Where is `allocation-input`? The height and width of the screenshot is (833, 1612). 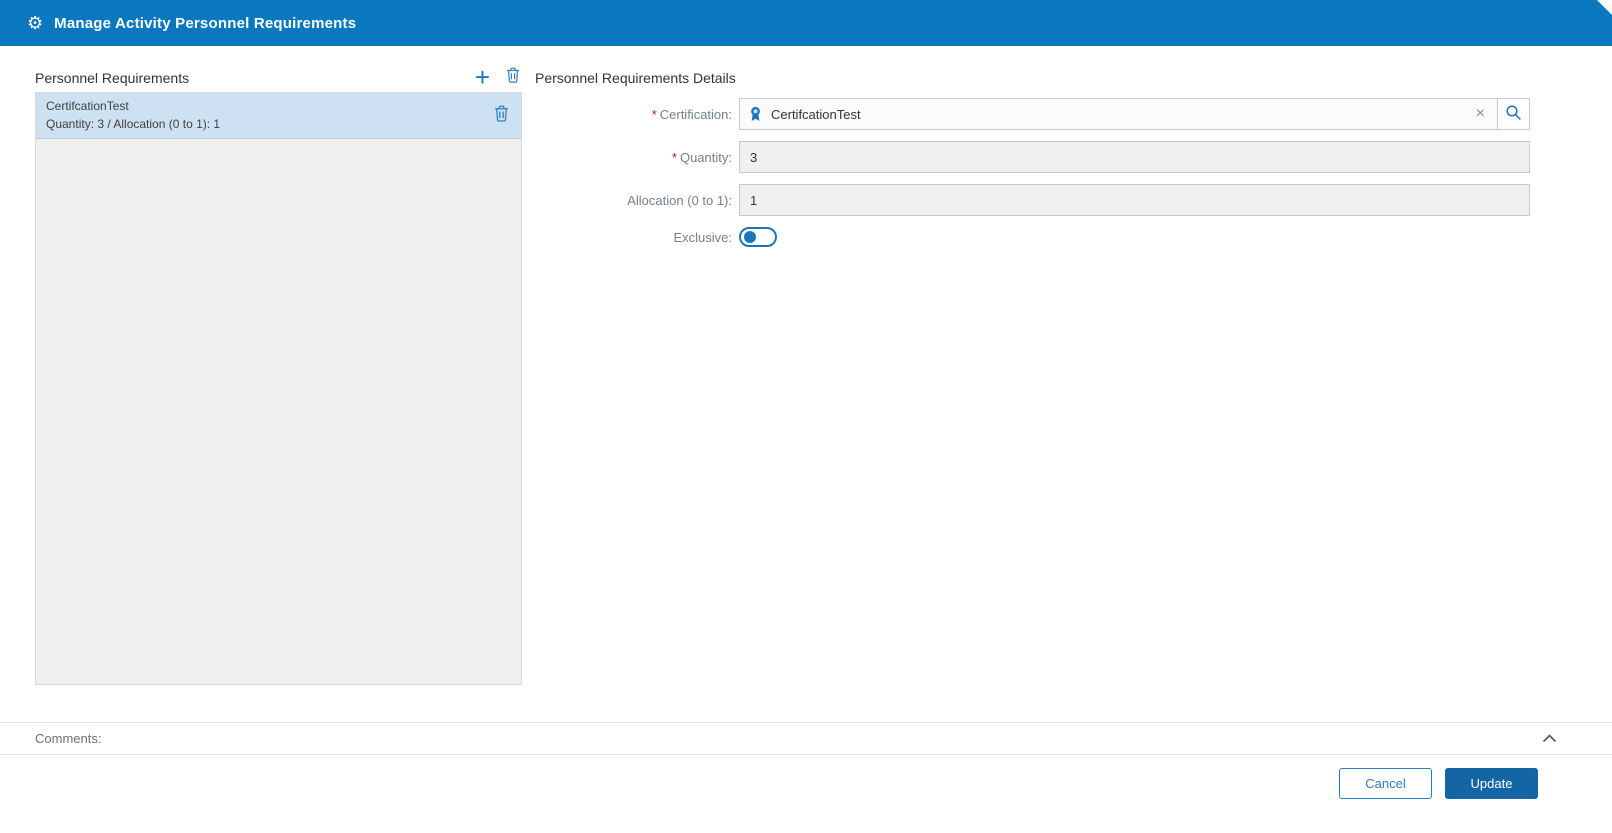 allocation-input is located at coordinates (1134, 200).